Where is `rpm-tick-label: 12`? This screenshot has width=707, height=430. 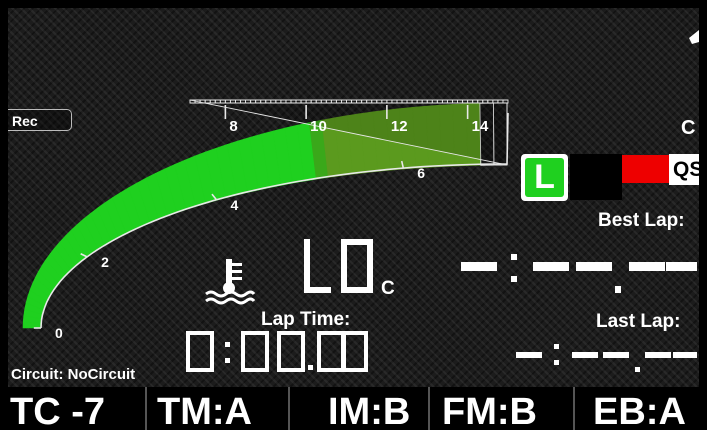 rpm-tick-label: 12 is located at coordinates (399, 126).